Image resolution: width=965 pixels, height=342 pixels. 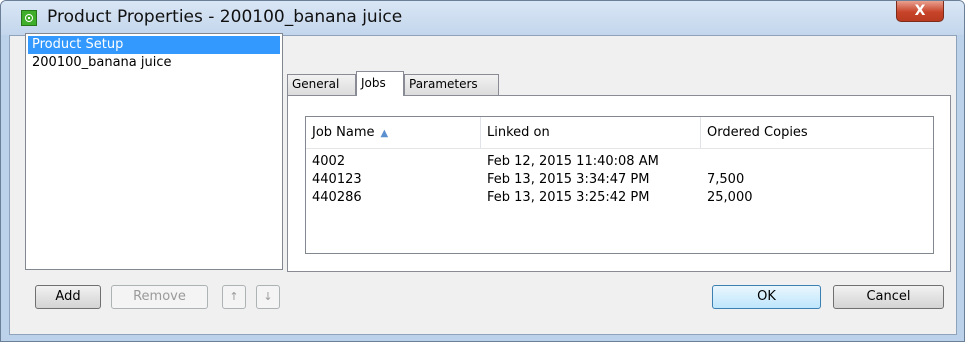 What do you see at coordinates (384, 133) in the screenshot?
I see `sort-ascending-icon: ▲` at bounding box center [384, 133].